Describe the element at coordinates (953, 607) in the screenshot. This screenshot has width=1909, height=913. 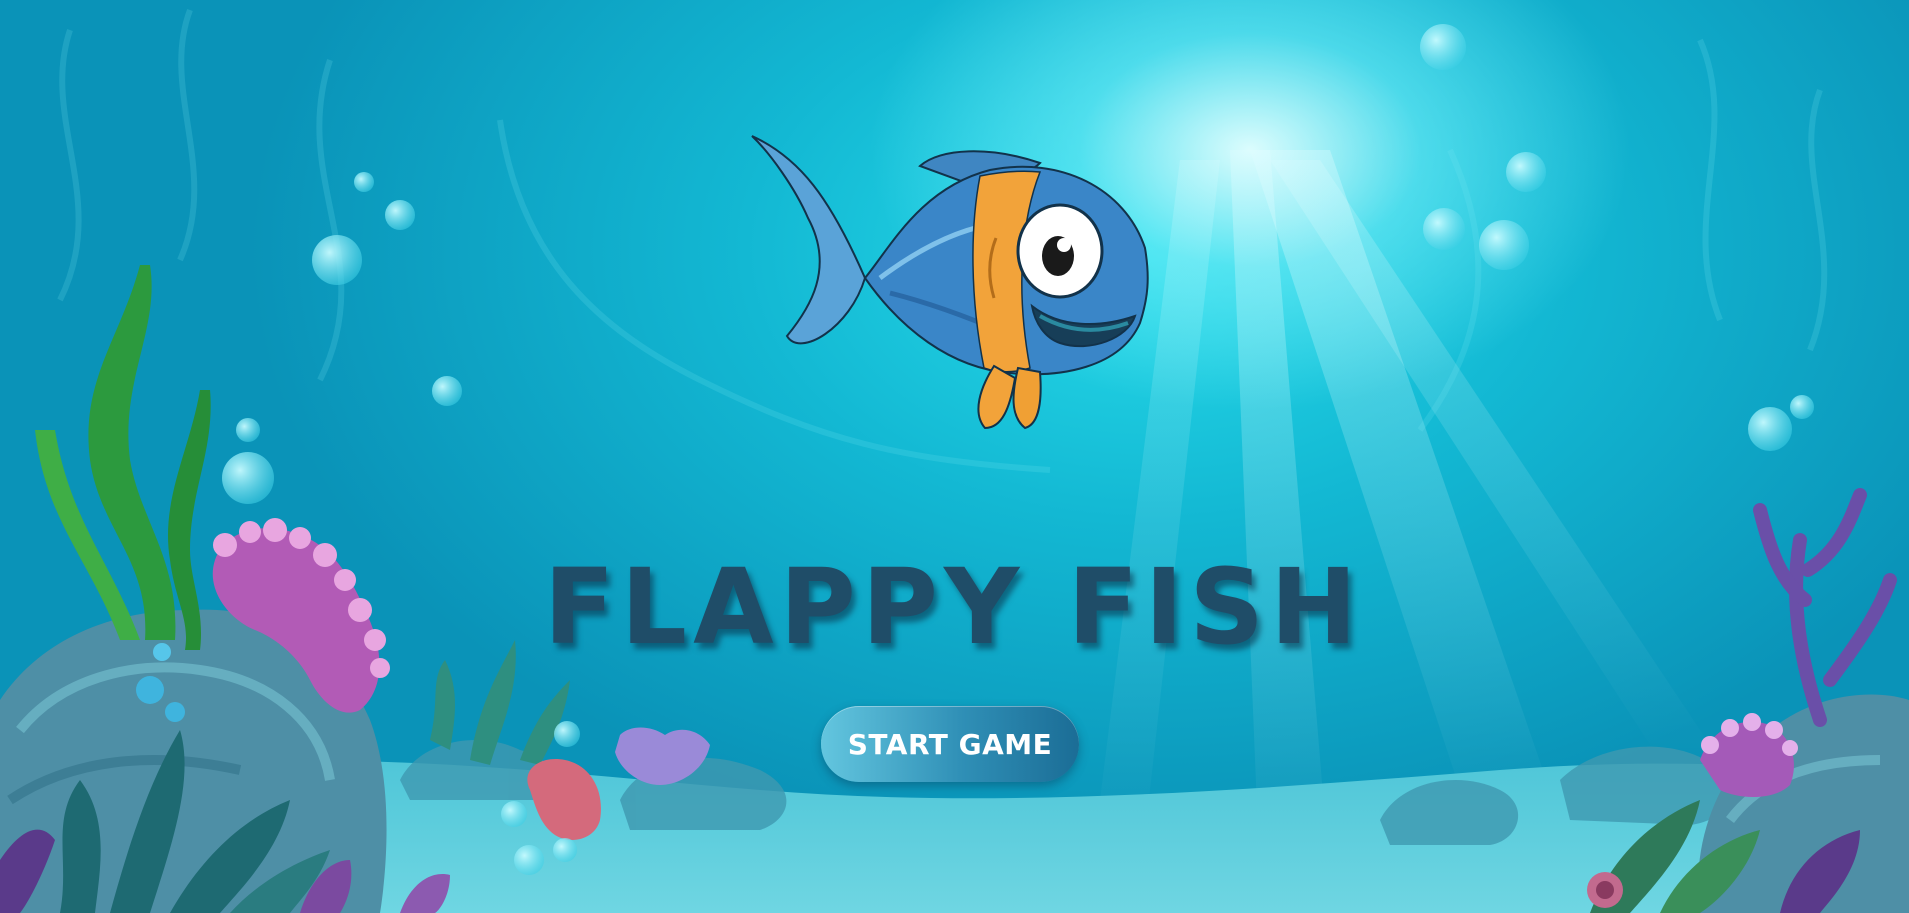
I see `game-title: FLAPPY FISH` at that location.